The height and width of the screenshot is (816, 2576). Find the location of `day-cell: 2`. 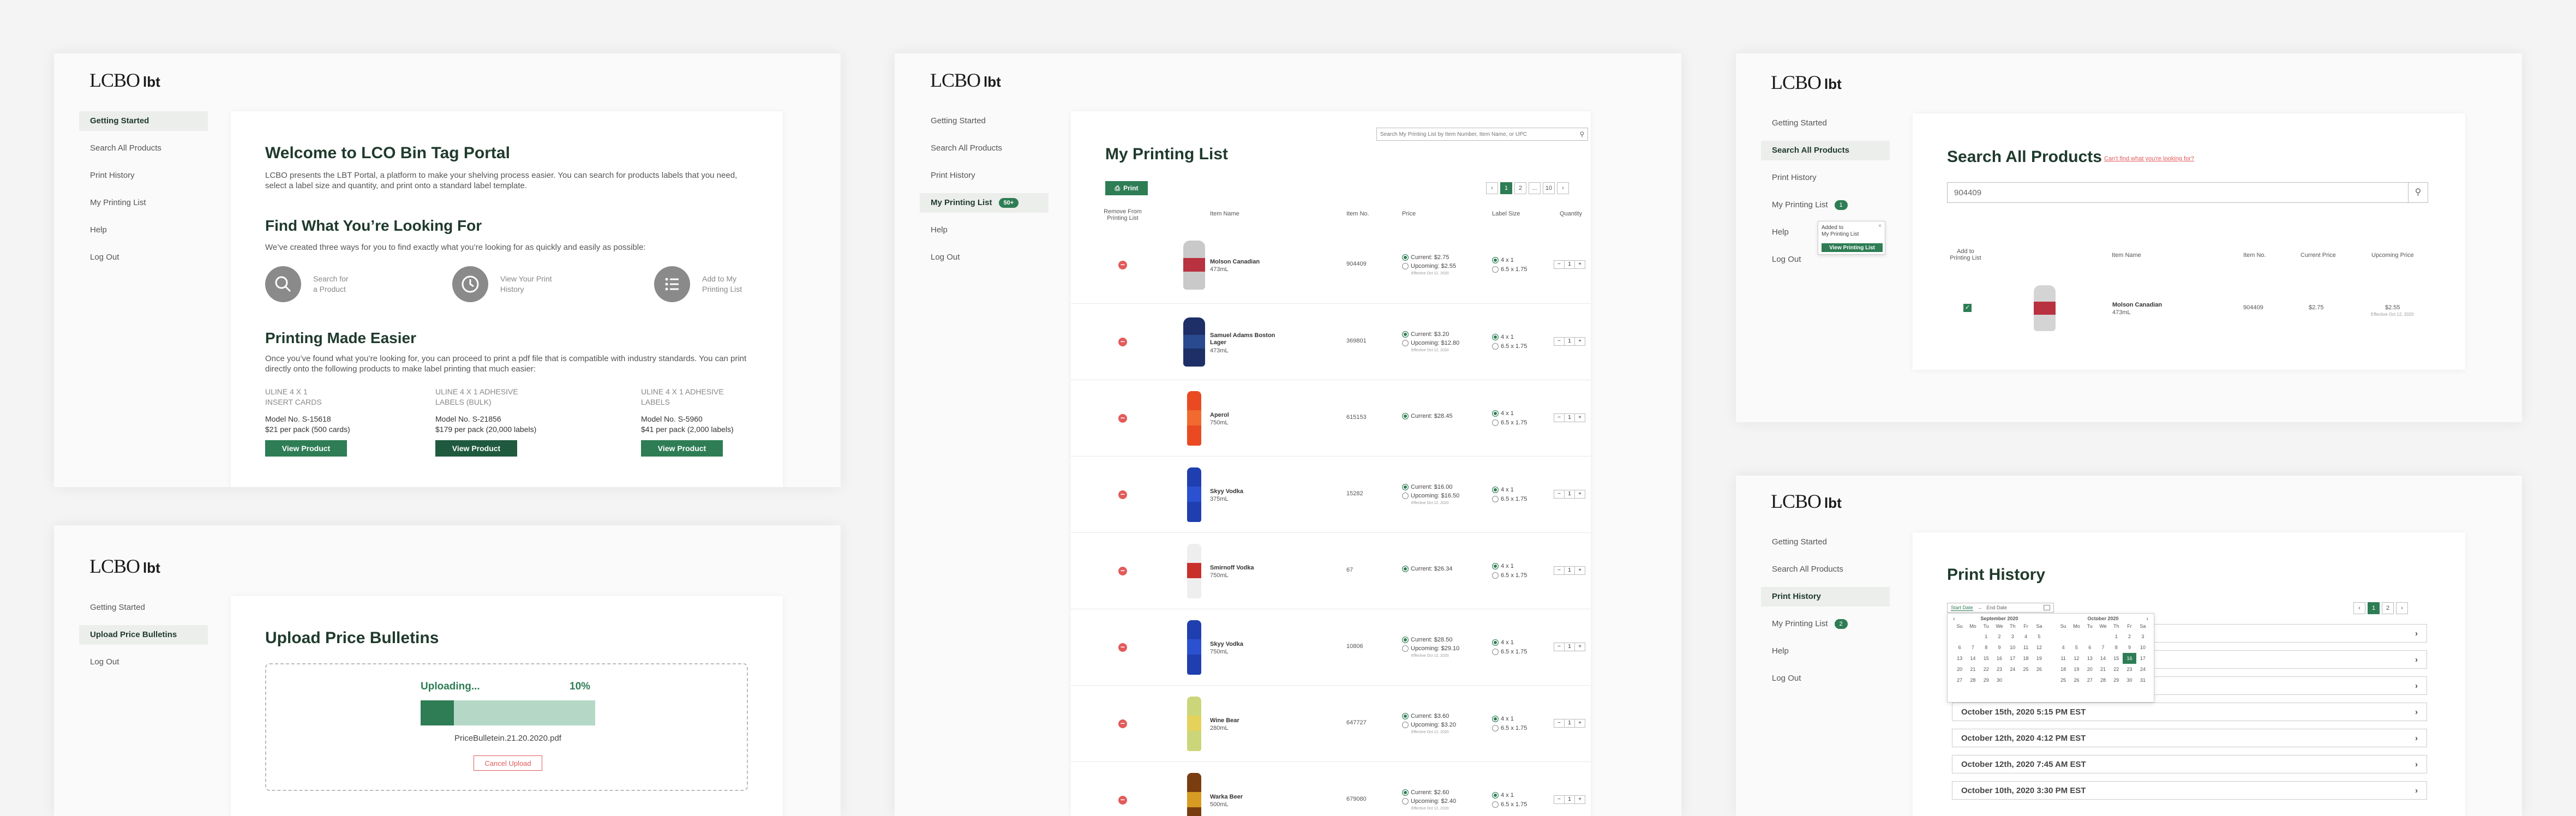

day-cell: 2 is located at coordinates (2000, 636).